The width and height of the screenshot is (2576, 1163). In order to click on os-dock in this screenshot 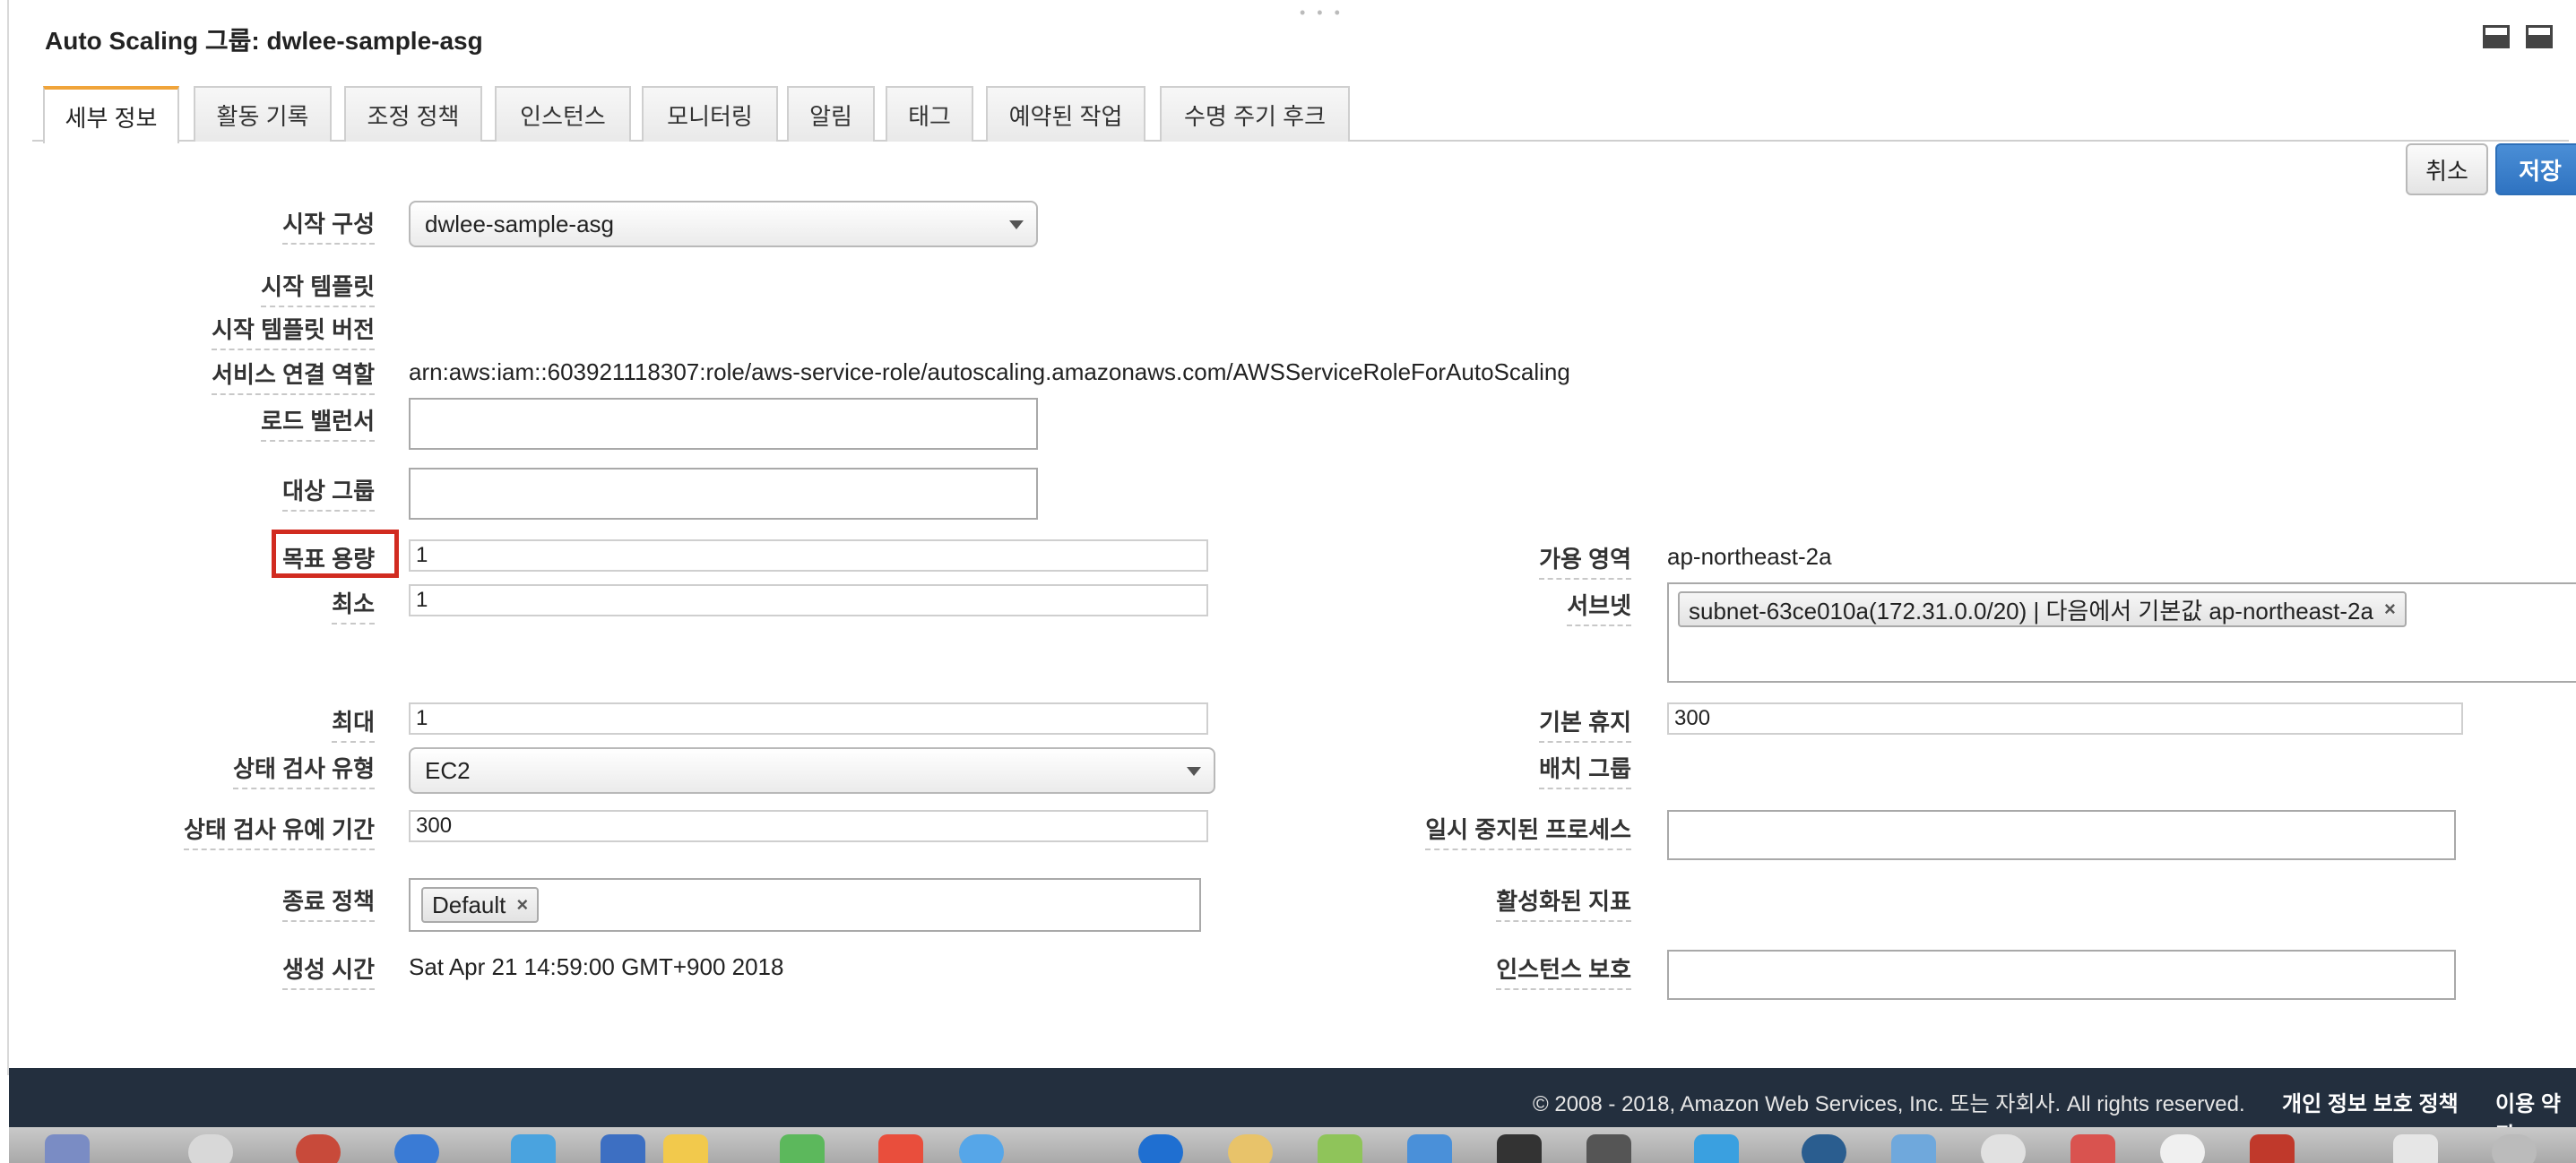, I will do `click(1292, 1145)`.